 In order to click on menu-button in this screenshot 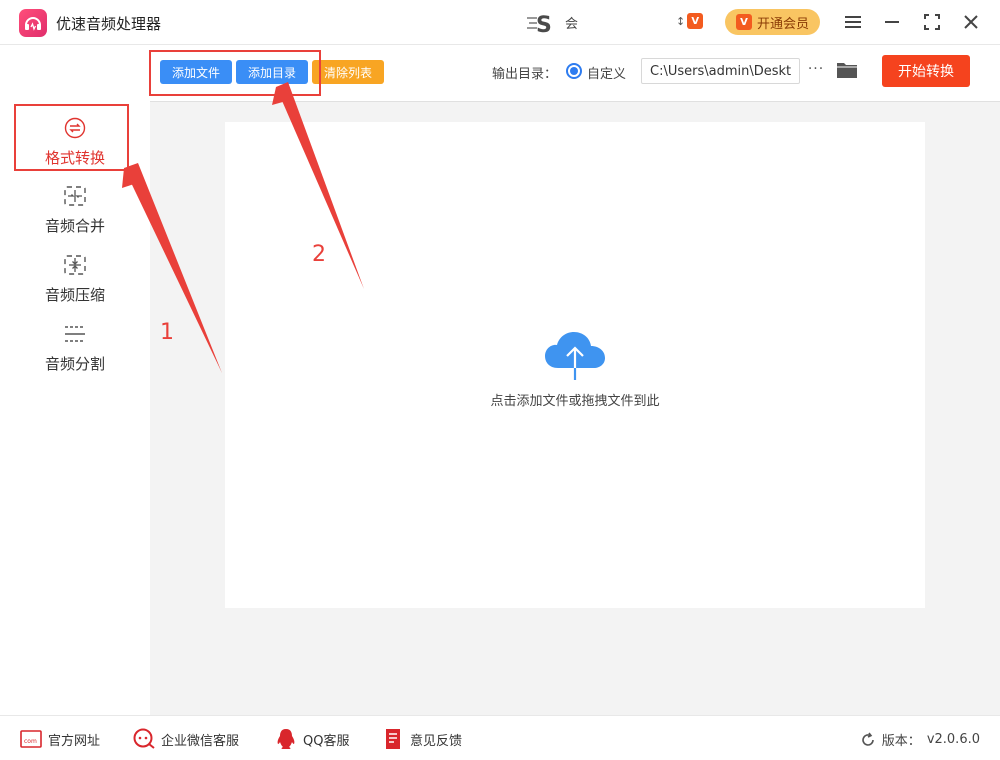, I will do `click(853, 22)`.